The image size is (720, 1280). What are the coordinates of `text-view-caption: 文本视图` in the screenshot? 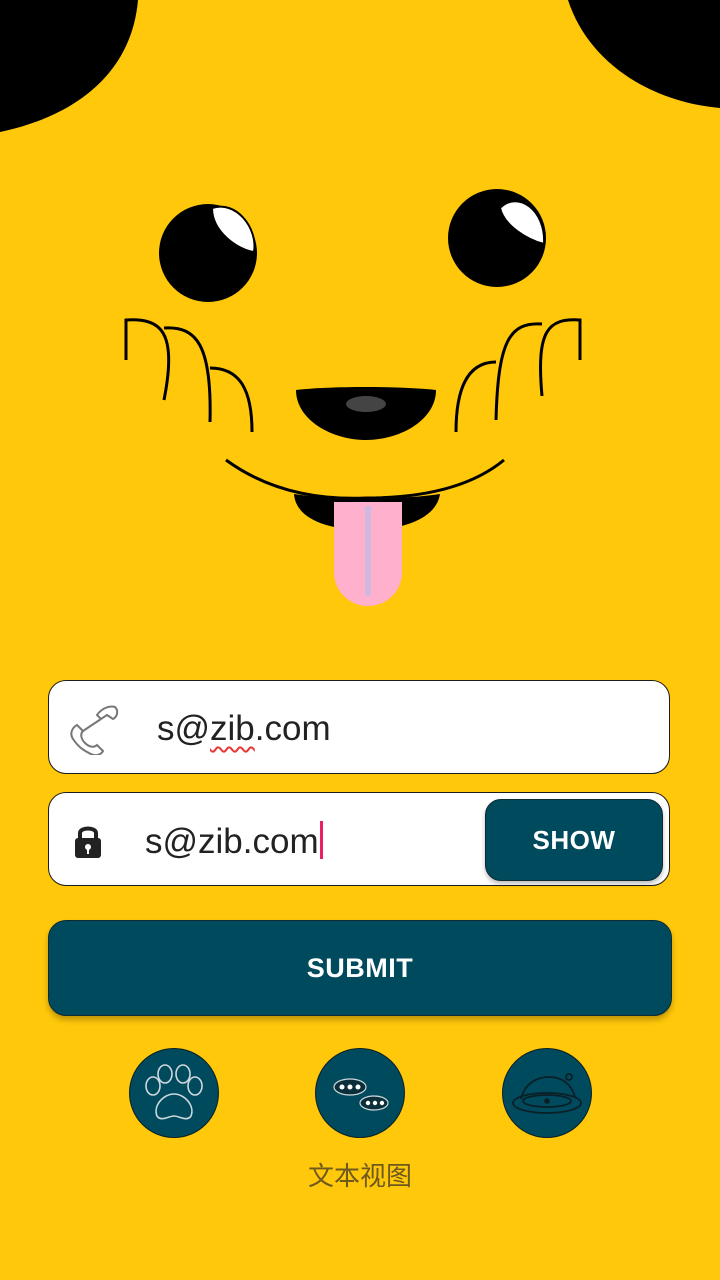 It's located at (359, 1177).